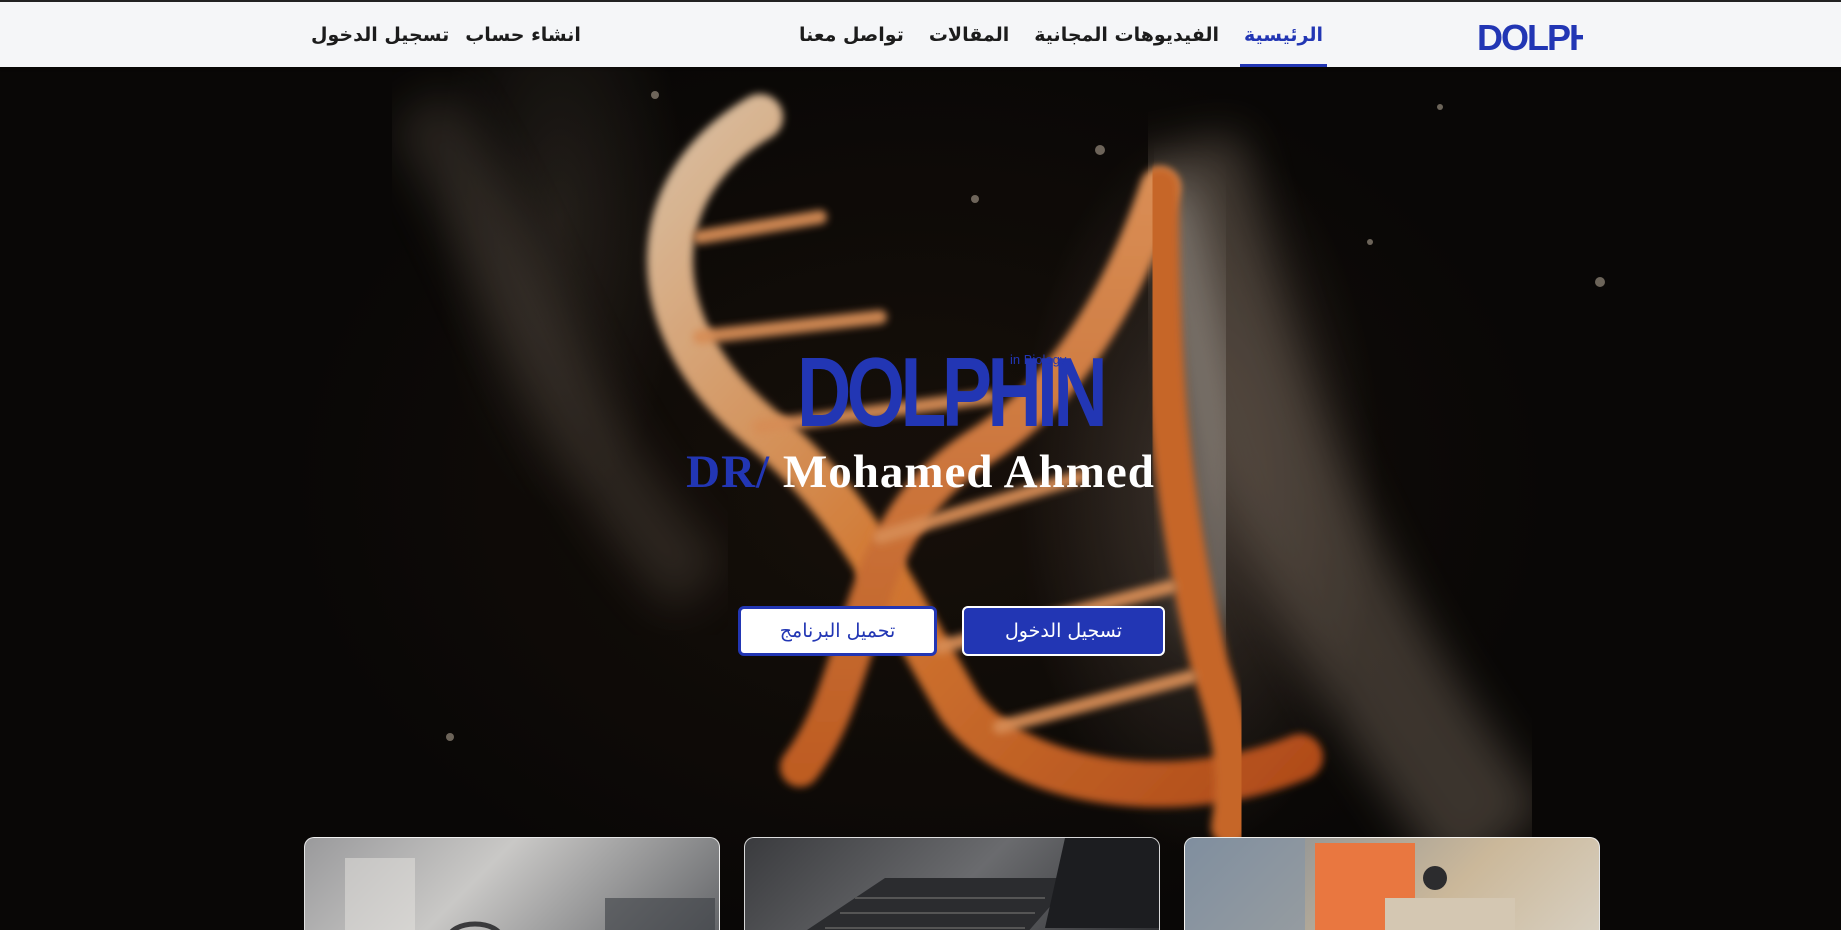 This screenshot has width=1841, height=930. I want to click on feature-card-workspace, so click(512, 883).